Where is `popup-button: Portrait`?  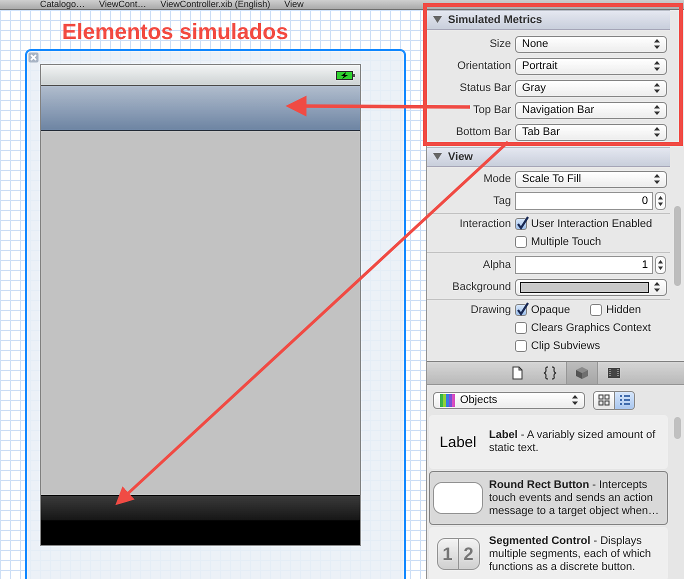
popup-button: Portrait is located at coordinates (591, 66).